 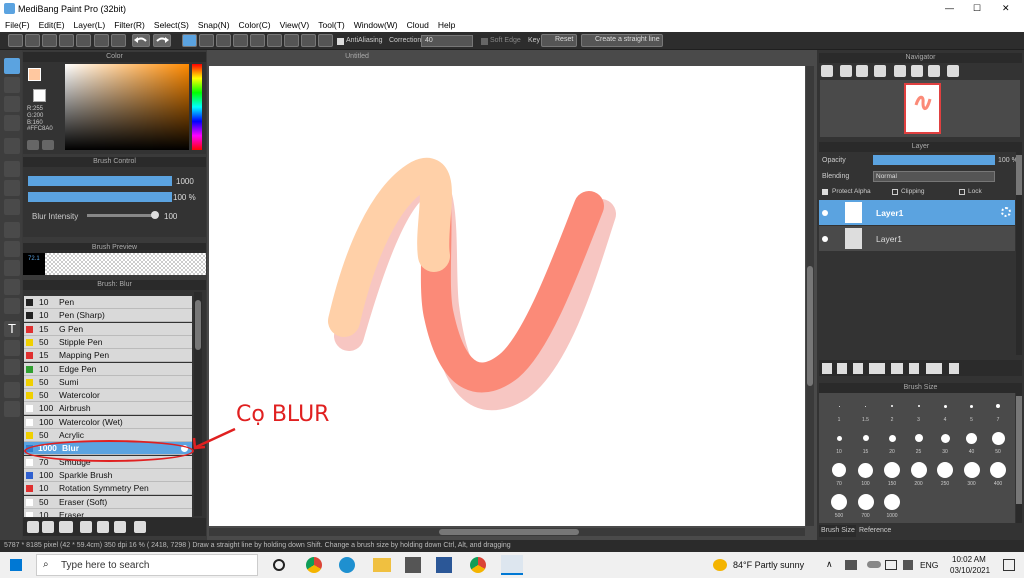 What do you see at coordinates (444, 565) in the screenshot?
I see `word-icon` at bounding box center [444, 565].